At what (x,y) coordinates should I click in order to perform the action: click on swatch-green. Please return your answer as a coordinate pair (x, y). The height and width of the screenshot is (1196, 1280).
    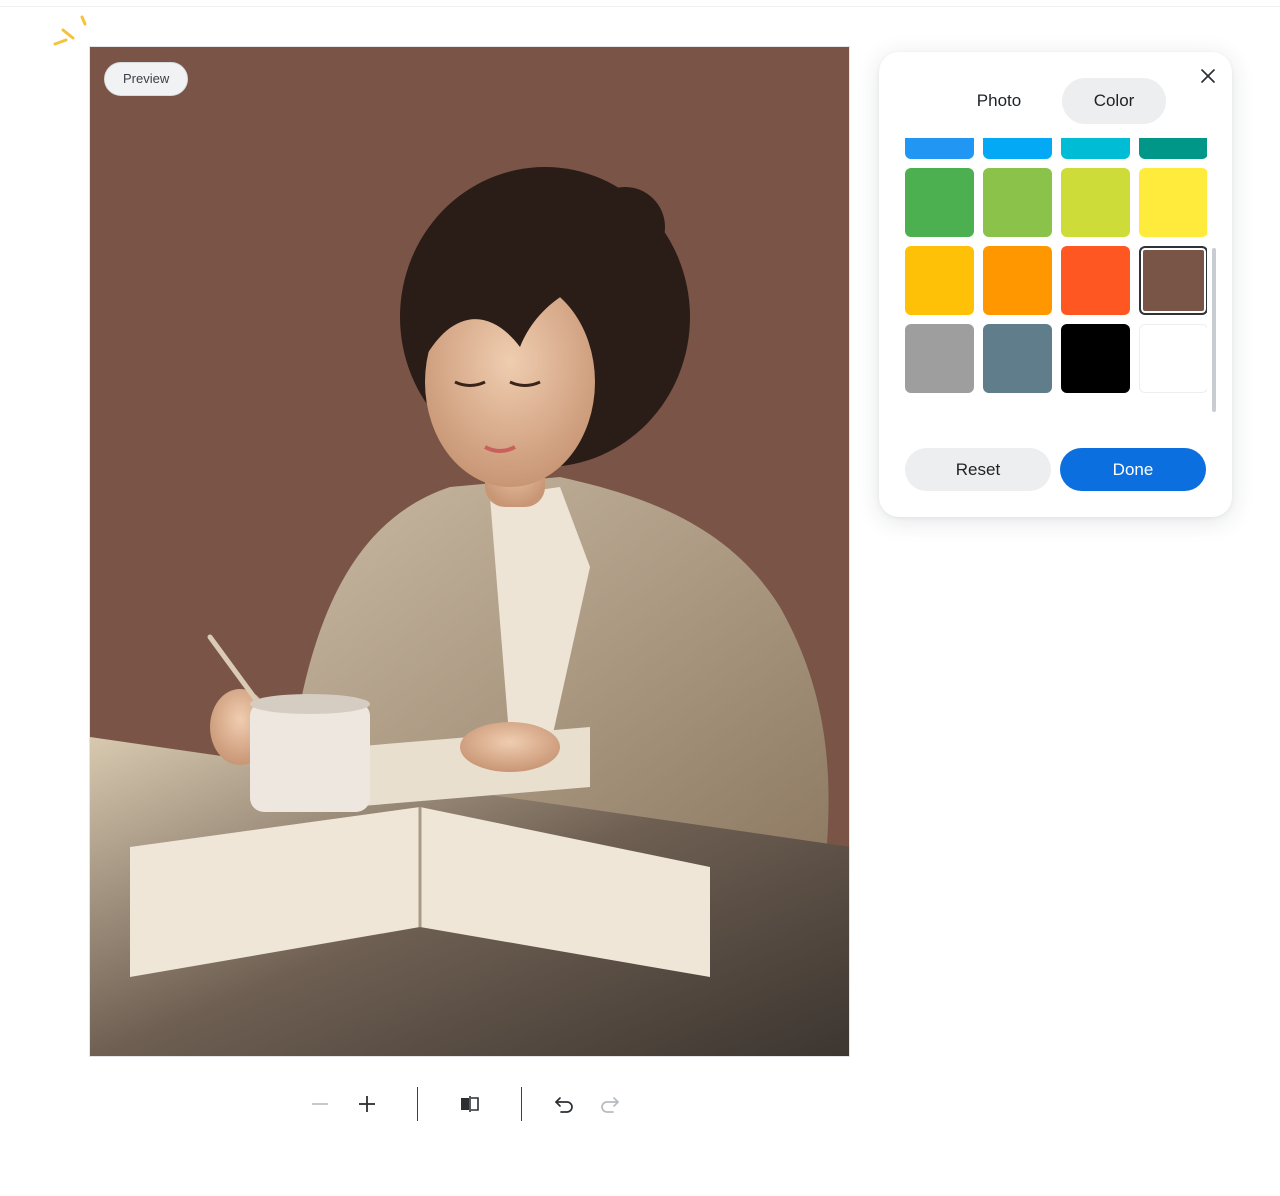
    Looking at the image, I should click on (939, 202).